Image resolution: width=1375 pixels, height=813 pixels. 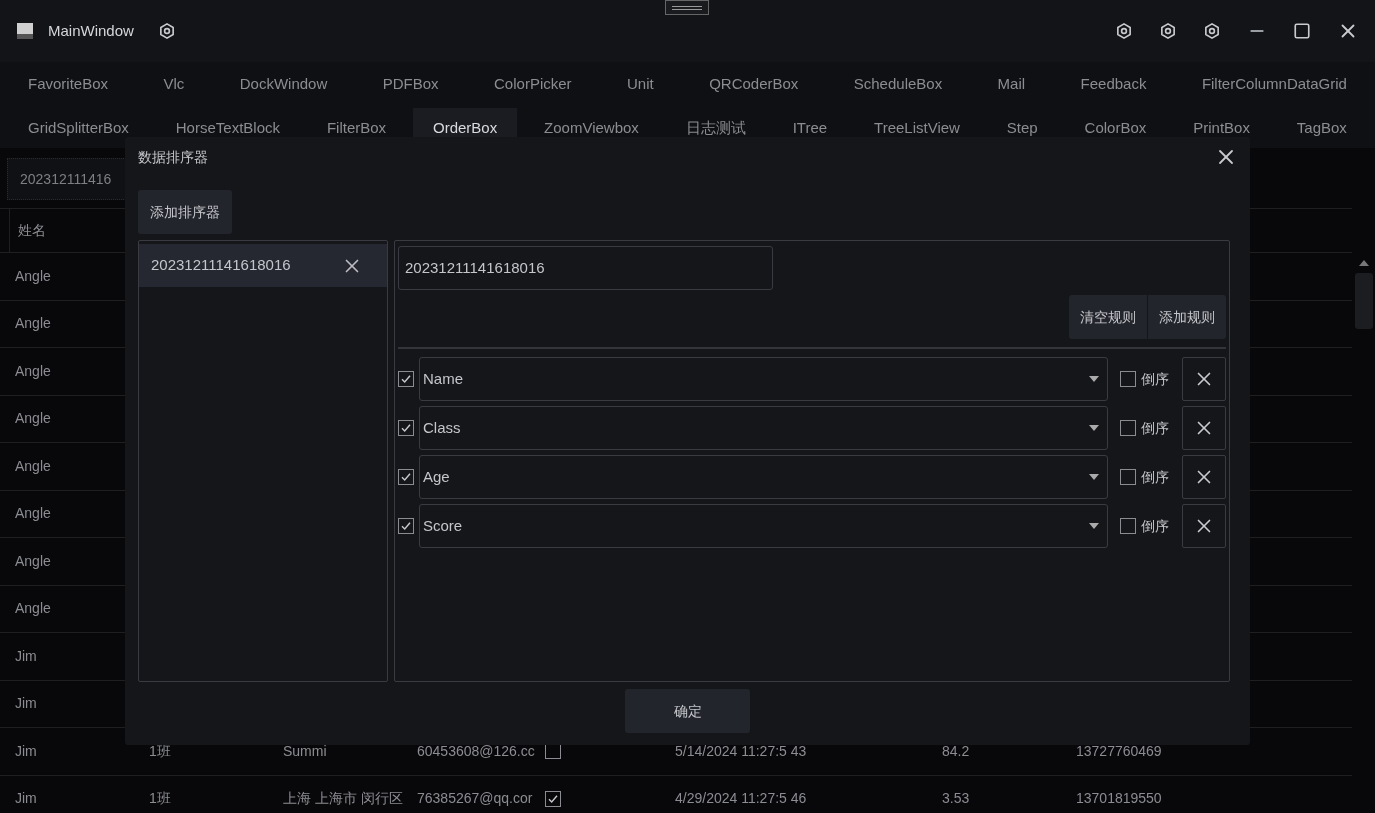 What do you see at coordinates (1274, 84) in the screenshot?
I see `tab: FilterColumnDataGrid` at bounding box center [1274, 84].